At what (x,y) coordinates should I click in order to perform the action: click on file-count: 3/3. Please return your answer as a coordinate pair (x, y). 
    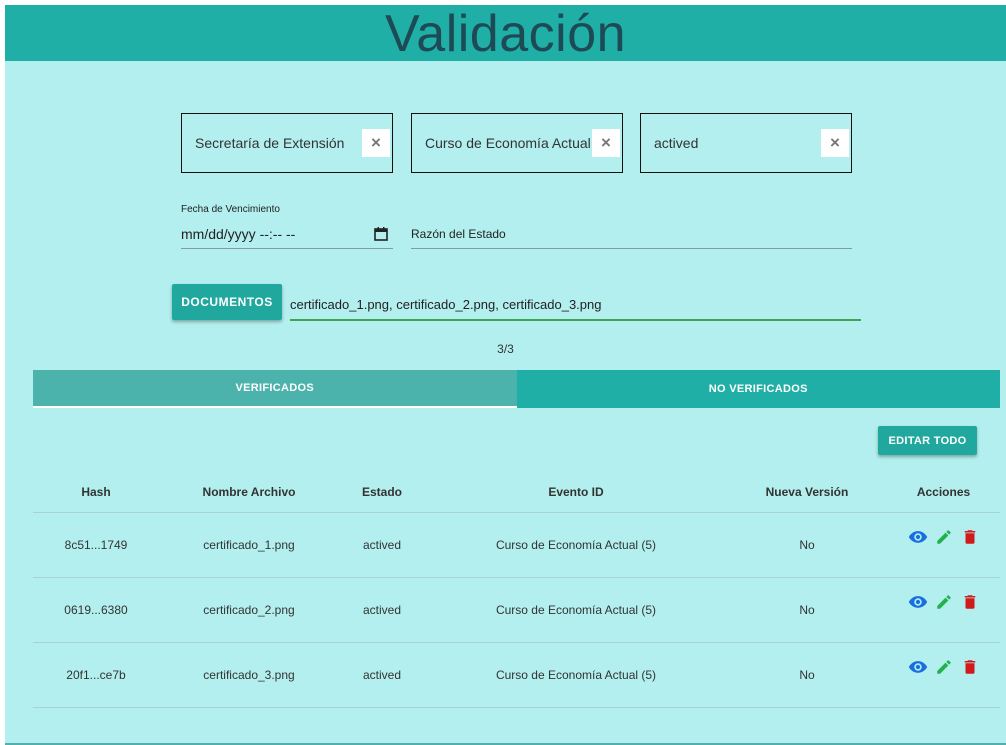
    Looking at the image, I should click on (505, 349).